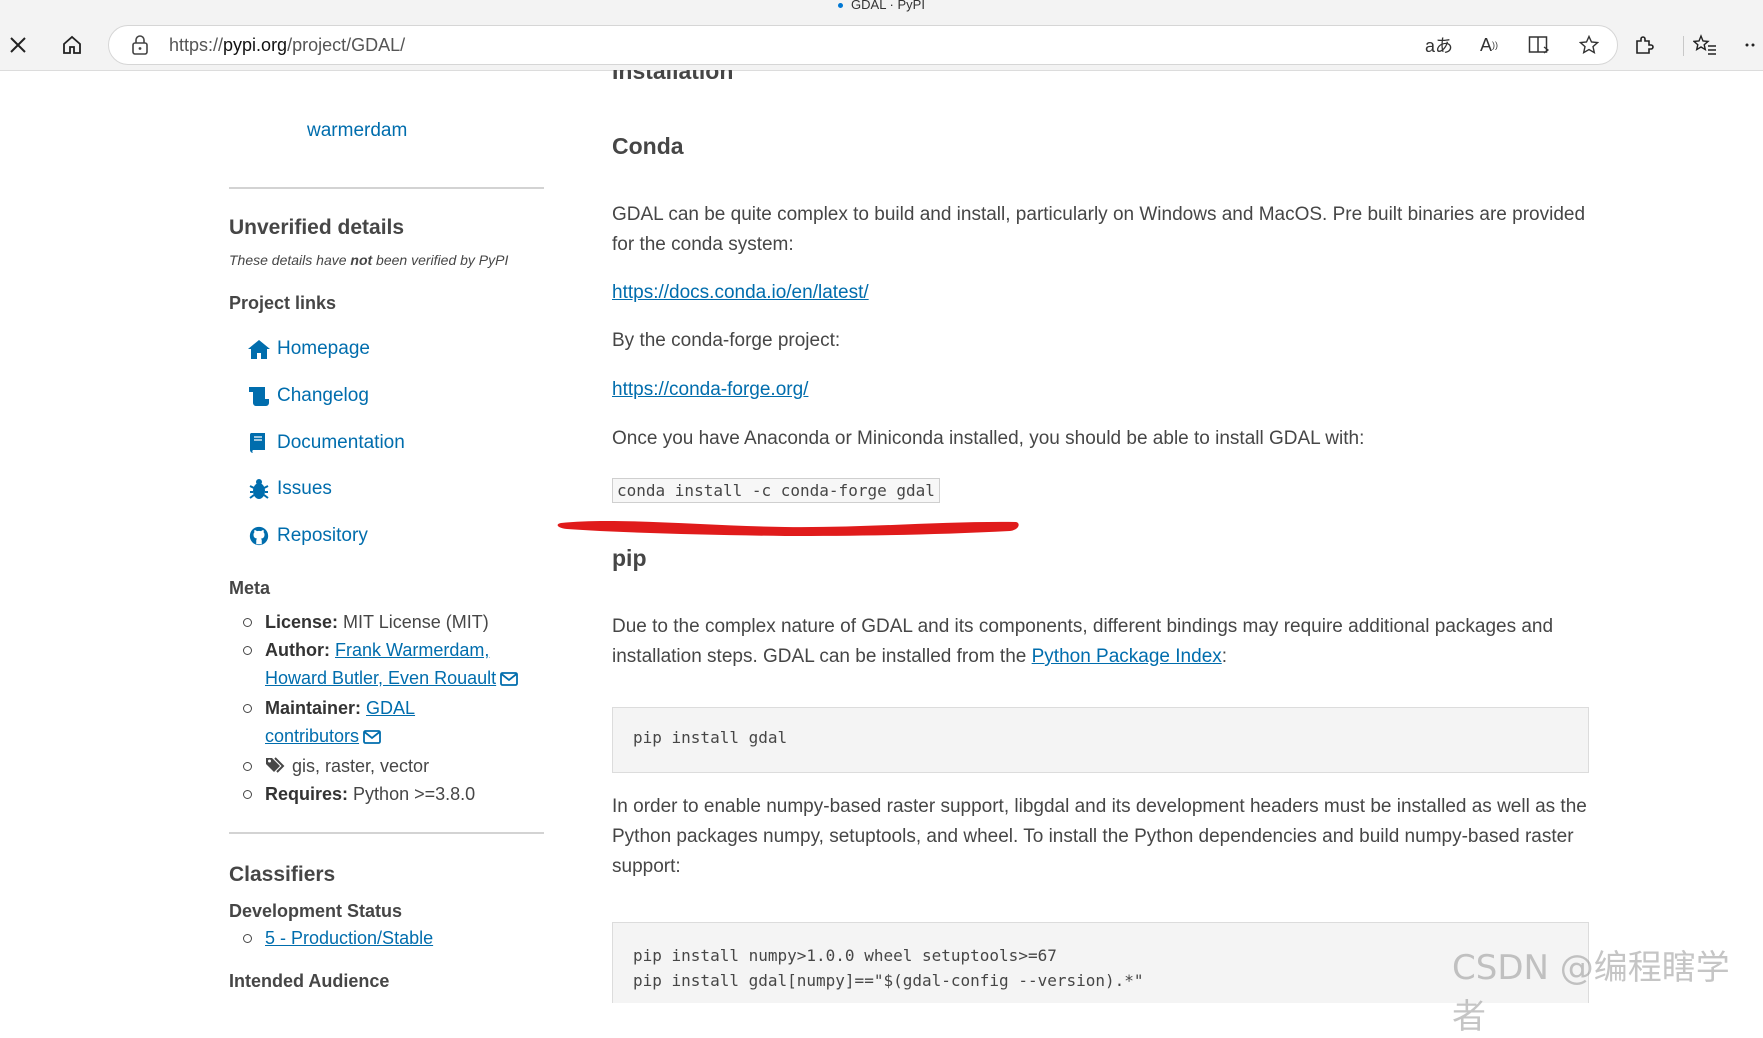  Describe the element at coordinates (1591, 992) in the screenshot. I see `watermark: CSDN @编程瞎学者` at that location.